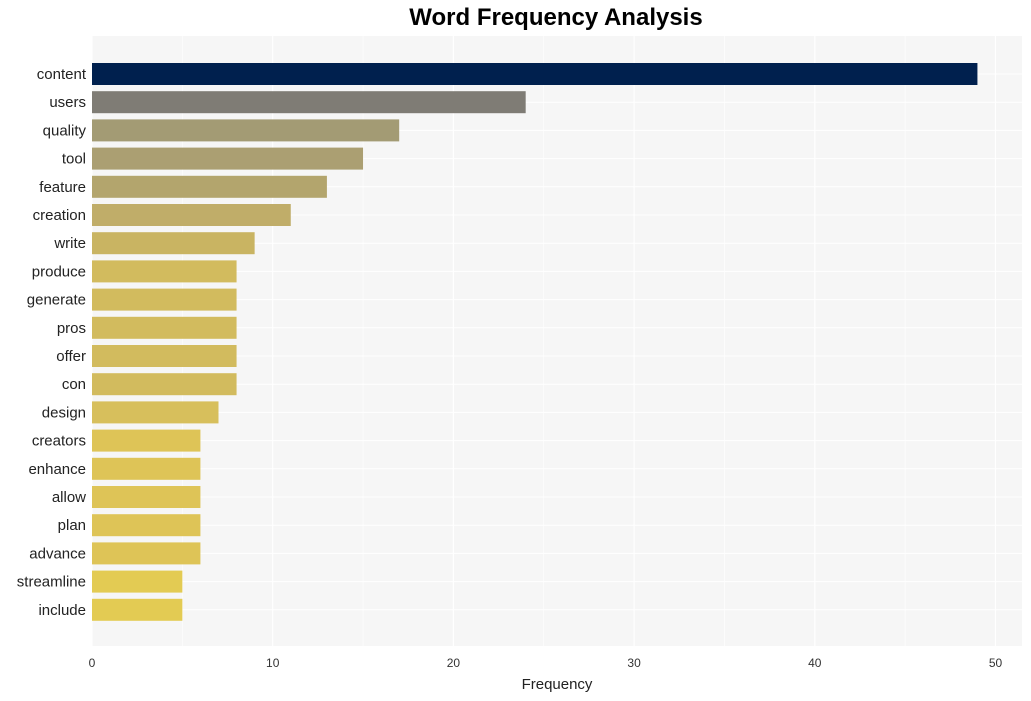 The width and height of the screenshot is (1031, 701). Describe the element at coordinates (191, 215) in the screenshot. I see `bar-creation` at that location.